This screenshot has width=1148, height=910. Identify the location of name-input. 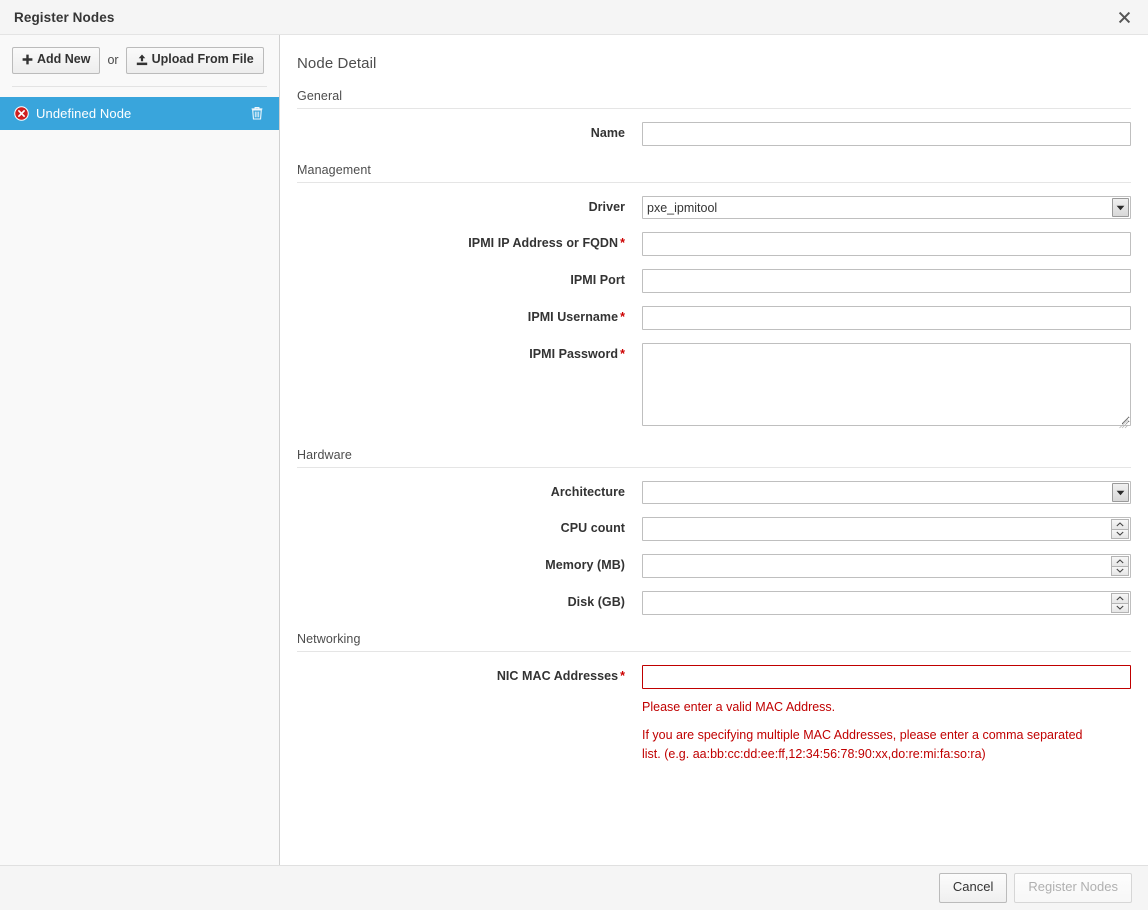
(886, 134).